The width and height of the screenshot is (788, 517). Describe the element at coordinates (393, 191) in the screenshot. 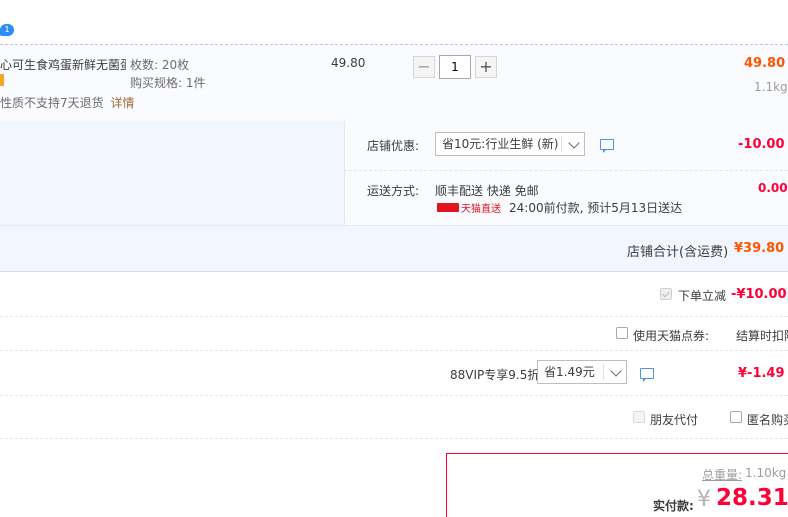

I see `shipping-label: 运送方式:` at that location.